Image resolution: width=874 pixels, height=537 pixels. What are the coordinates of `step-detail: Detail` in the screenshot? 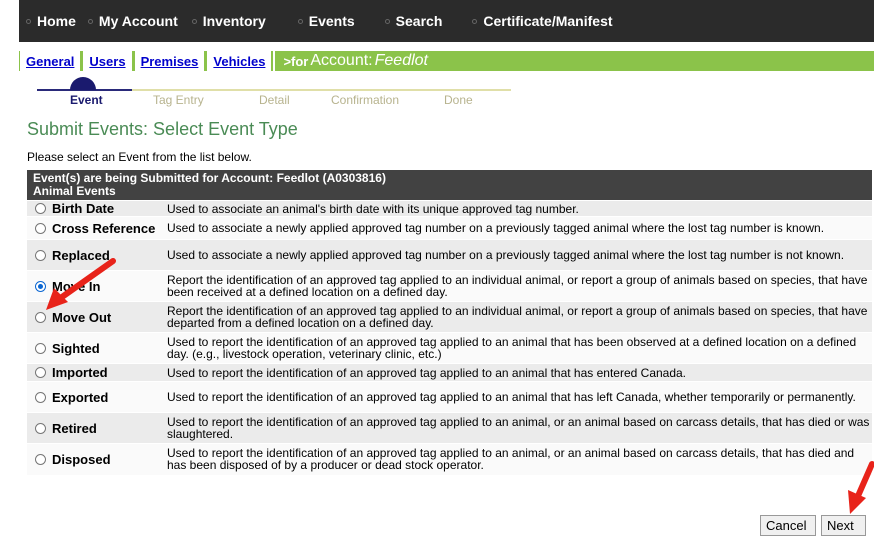 It's located at (274, 100).